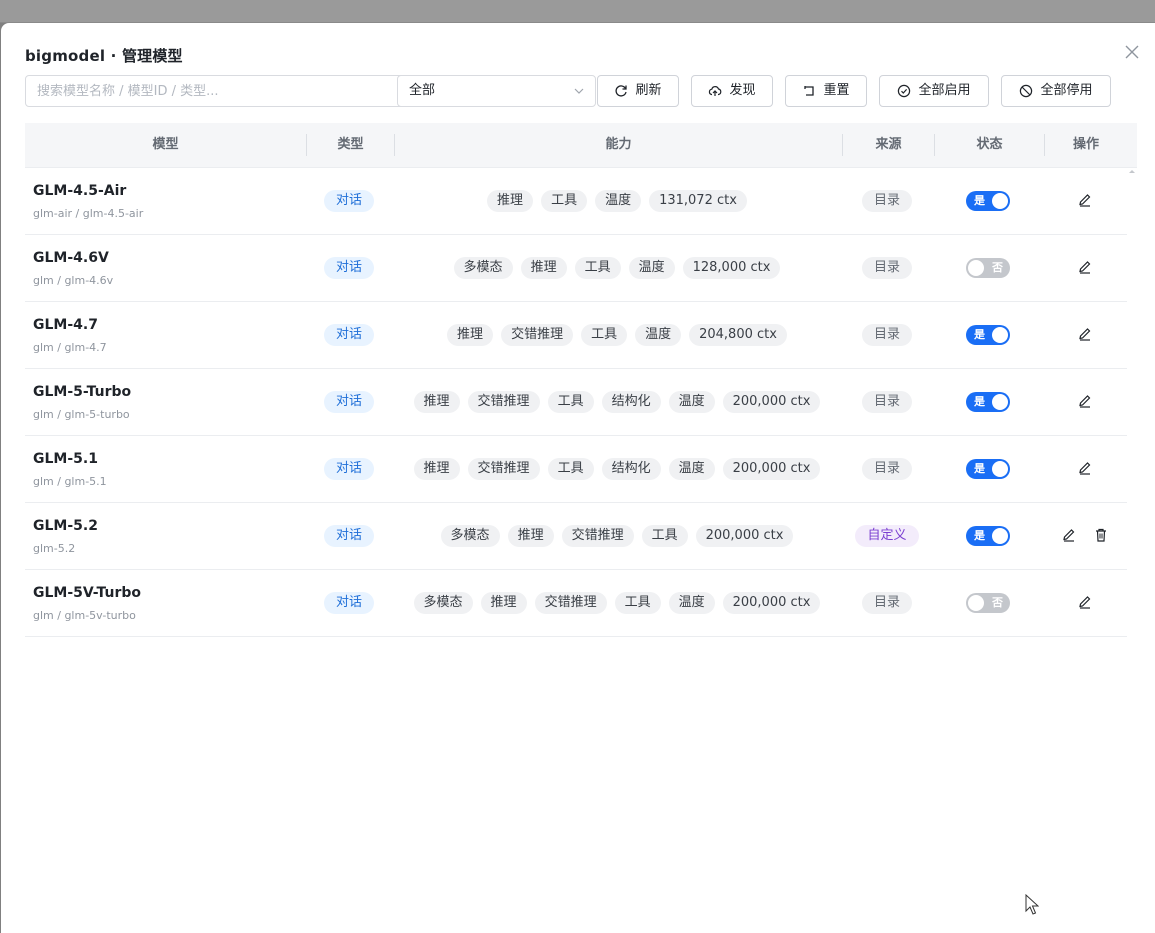  What do you see at coordinates (496, 91) in the screenshot?
I see `type-filter-select: 全部` at bounding box center [496, 91].